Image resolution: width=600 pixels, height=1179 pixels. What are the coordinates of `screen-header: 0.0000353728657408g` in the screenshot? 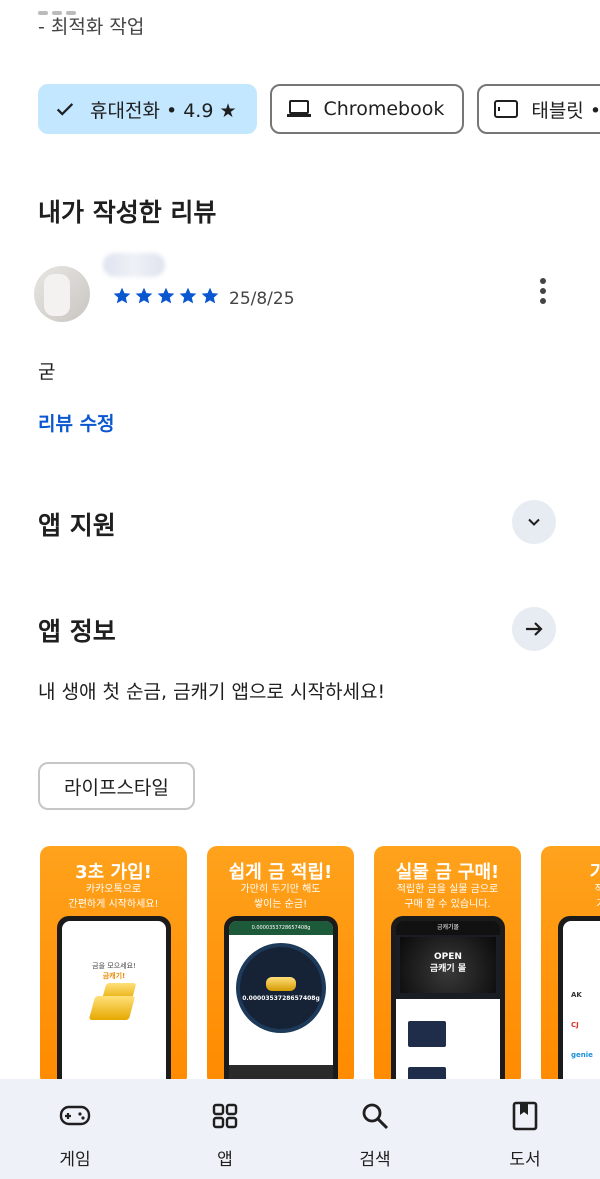 It's located at (281, 928).